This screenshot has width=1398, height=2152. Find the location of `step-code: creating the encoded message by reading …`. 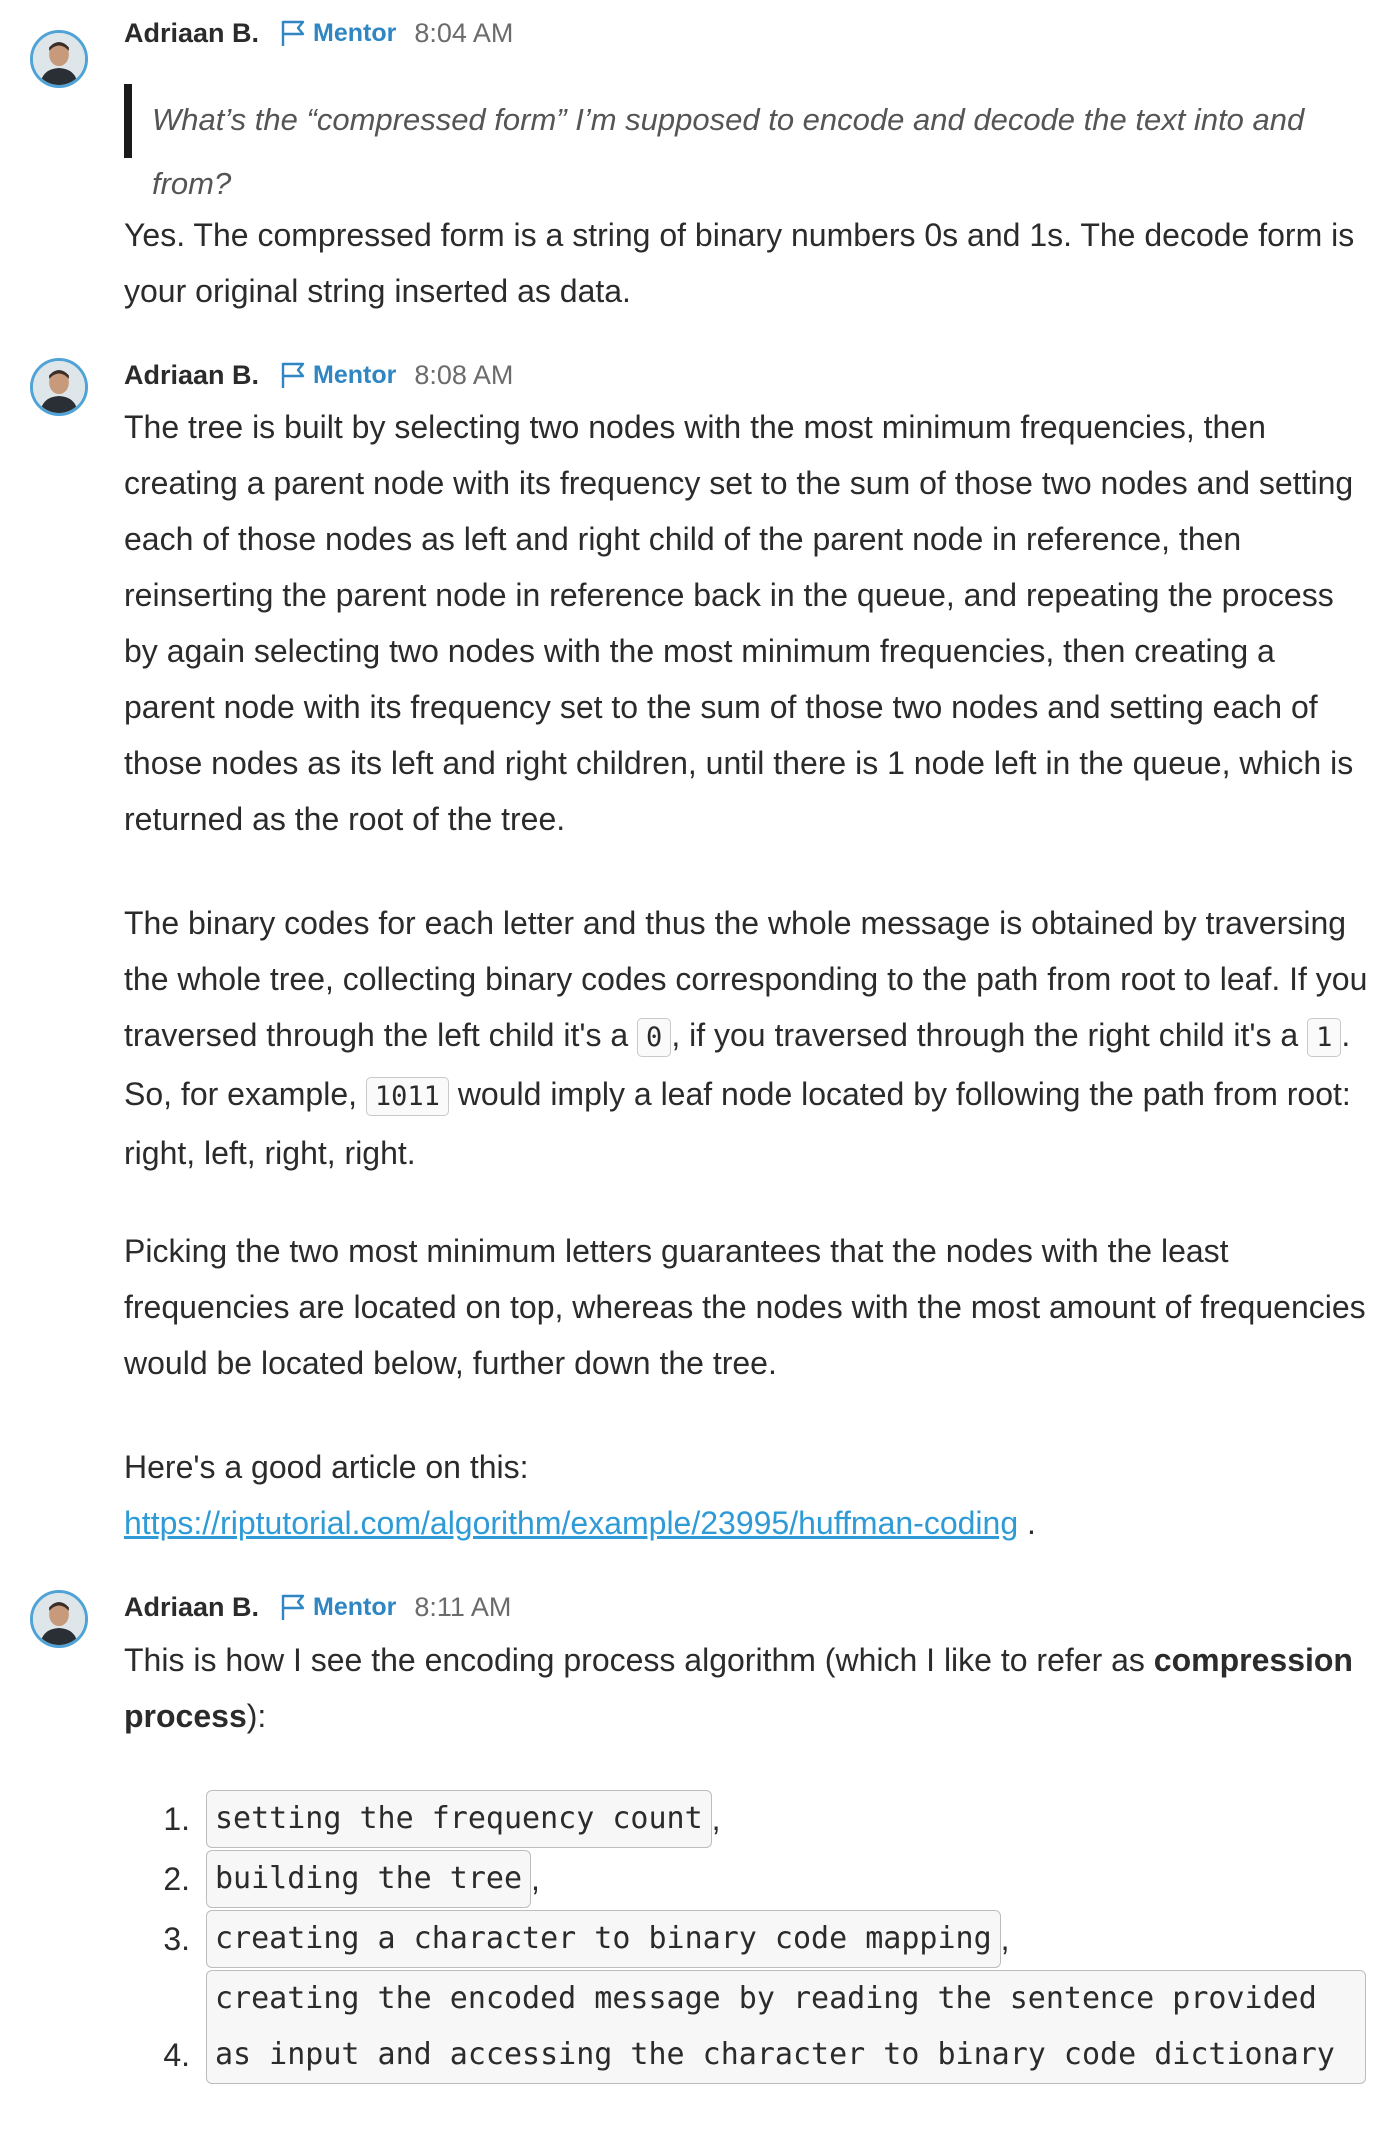

step-code: creating the encoded message by reading … is located at coordinates (786, 2027).